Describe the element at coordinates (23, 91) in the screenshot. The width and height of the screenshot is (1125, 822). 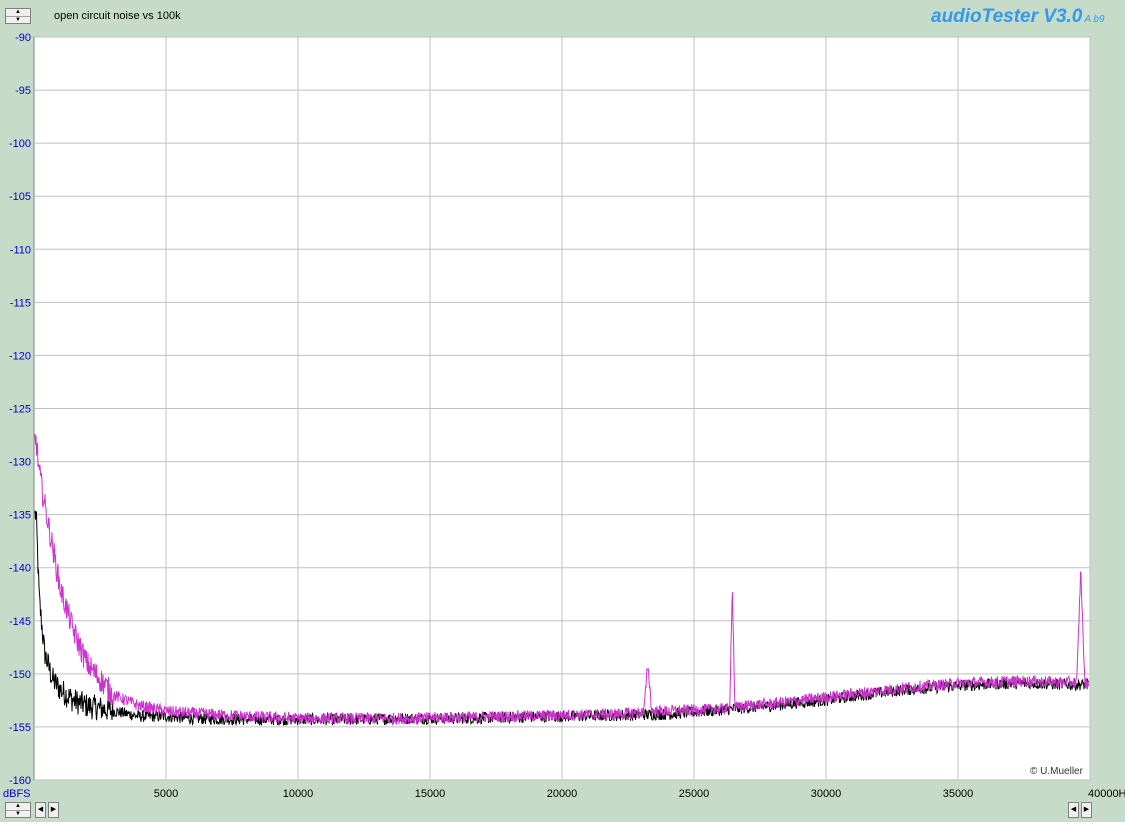
I see `y-tick-label: -95` at that location.